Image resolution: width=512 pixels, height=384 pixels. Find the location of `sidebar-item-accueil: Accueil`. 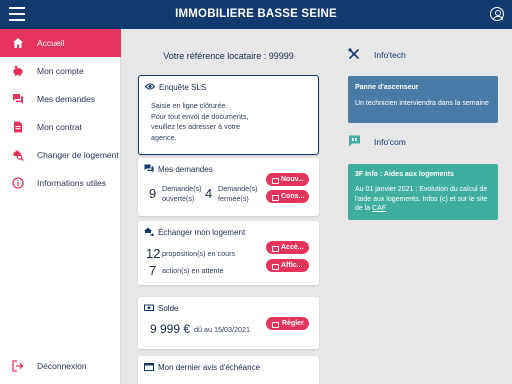

sidebar-item-accueil: Accueil is located at coordinates (60, 43).